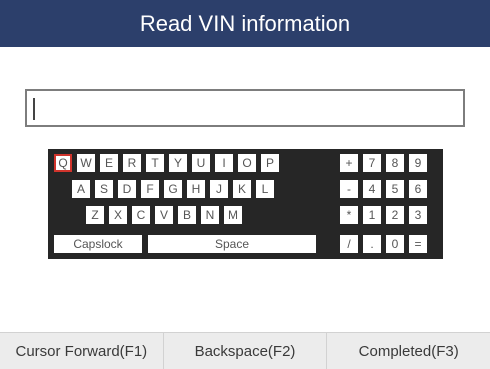  What do you see at coordinates (104, 189) in the screenshot?
I see `key-s: S` at bounding box center [104, 189].